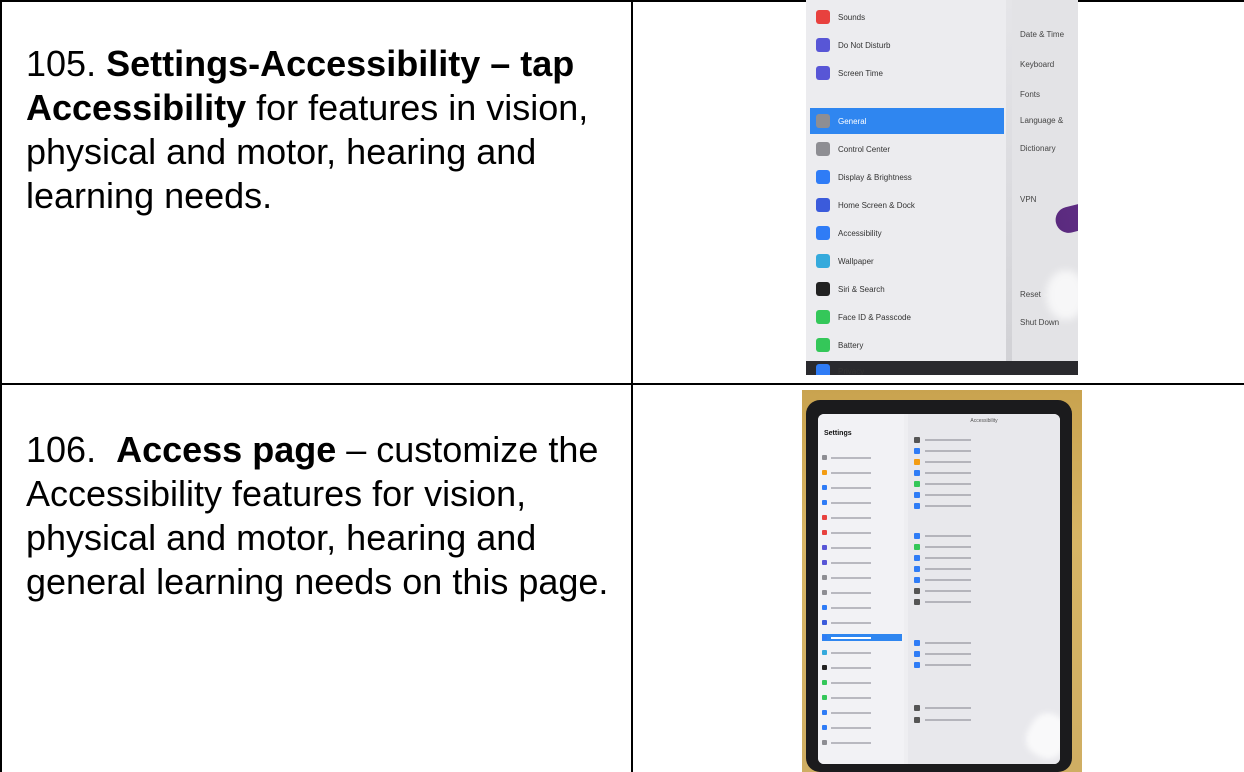 This screenshot has width=1244, height=772. I want to click on settings-row: Siri & Search, so click(907, 289).